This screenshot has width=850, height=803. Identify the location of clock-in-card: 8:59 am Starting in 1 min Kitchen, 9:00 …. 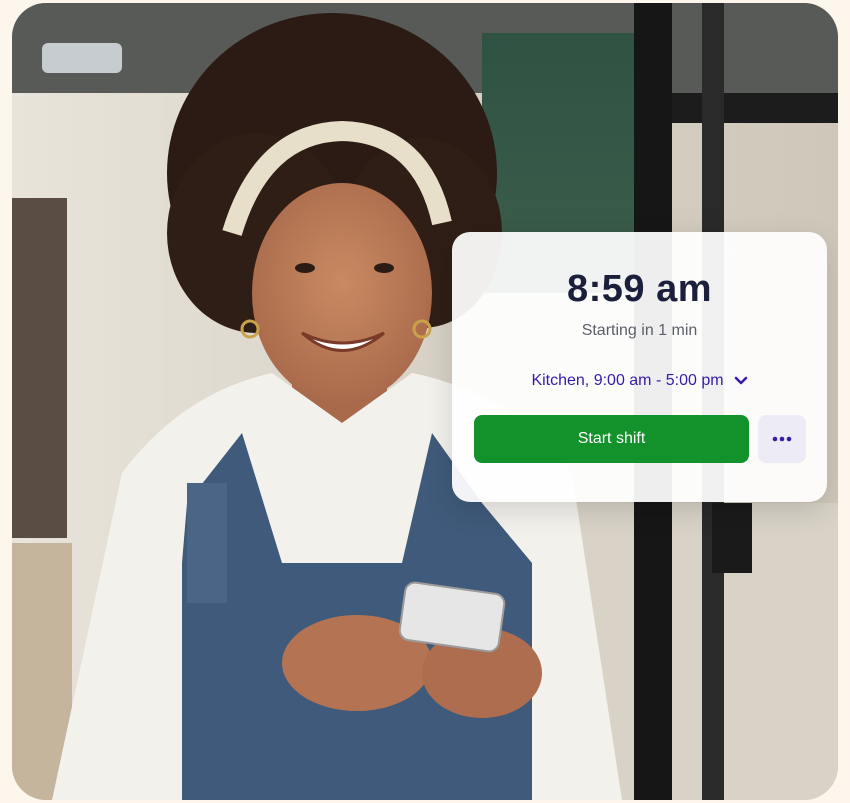
(639, 367).